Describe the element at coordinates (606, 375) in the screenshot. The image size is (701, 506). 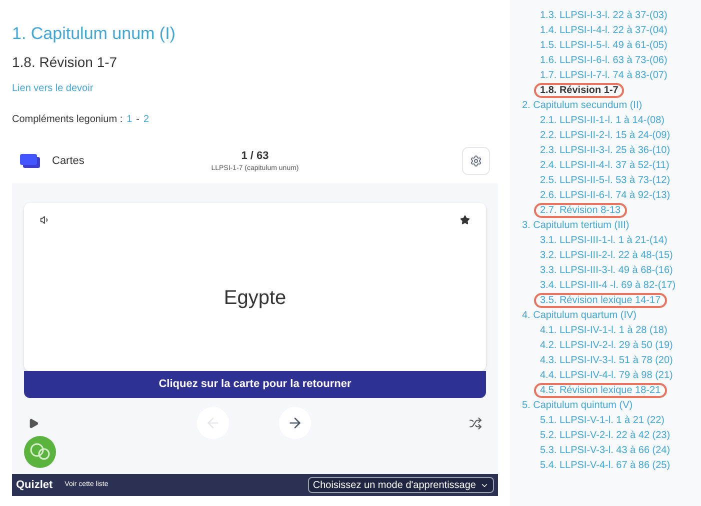
I see `sidebar-item: 4.4. LLPSI-IV-4-l. 79 à 98 (21)` at that location.